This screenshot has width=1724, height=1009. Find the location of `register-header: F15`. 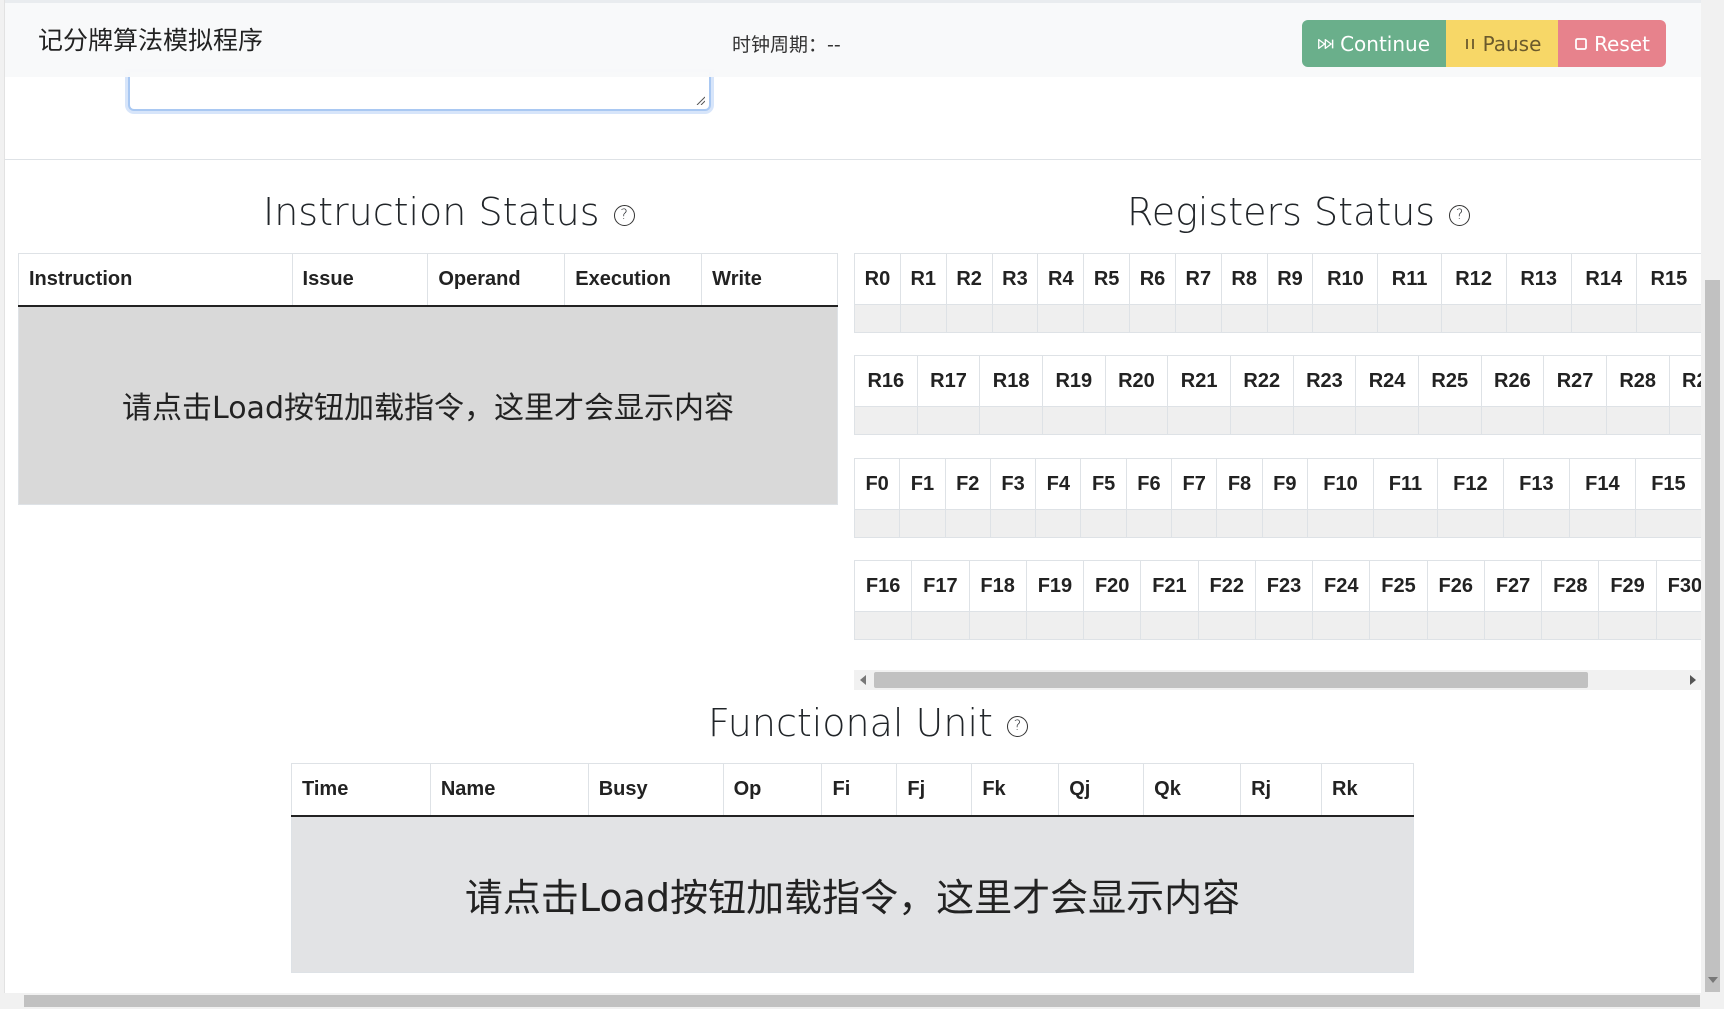

register-header: F15 is located at coordinates (1668, 484).